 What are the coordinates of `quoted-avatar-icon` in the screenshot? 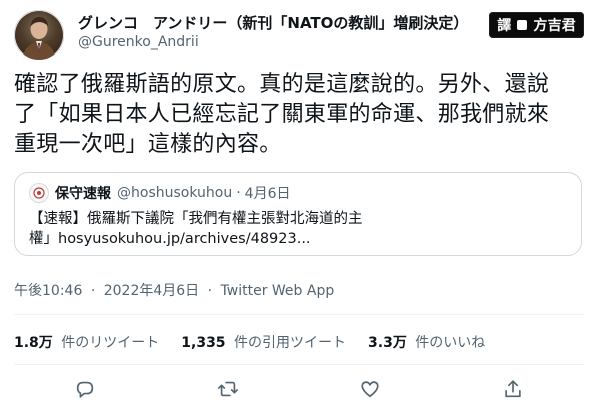 It's located at (39, 193).